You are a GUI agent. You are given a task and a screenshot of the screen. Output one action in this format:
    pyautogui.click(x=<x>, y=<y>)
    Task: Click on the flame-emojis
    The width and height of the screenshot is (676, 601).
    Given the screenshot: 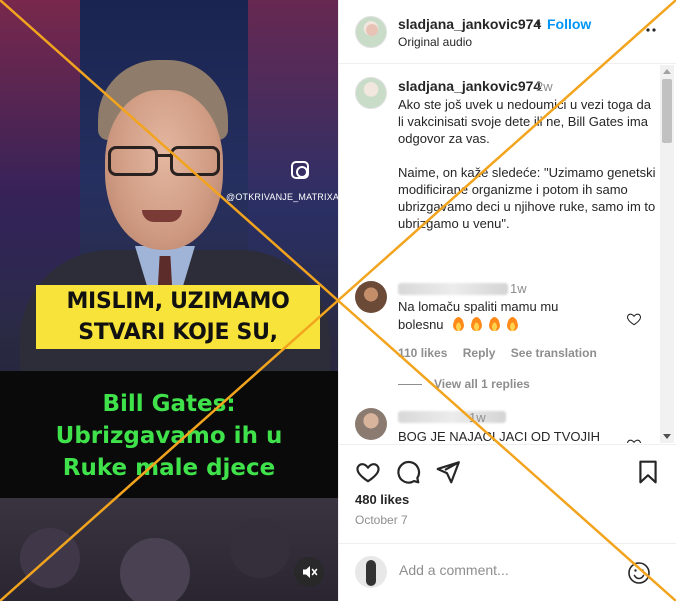 What is the action you would take?
    pyautogui.click(x=489, y=324)
    